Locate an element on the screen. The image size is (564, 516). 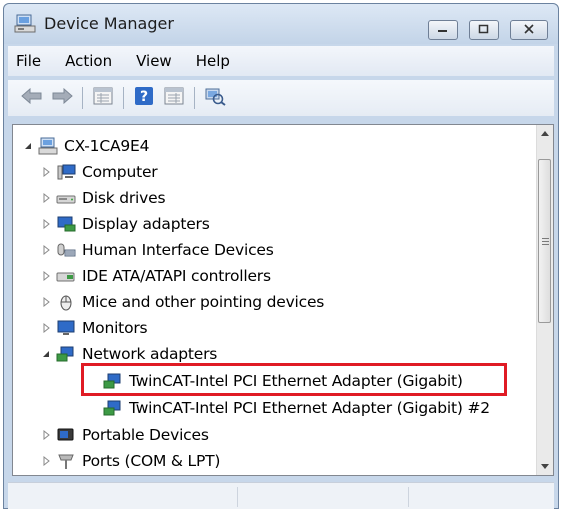
scan-hardware-icon is located at coordinates (215, 98).